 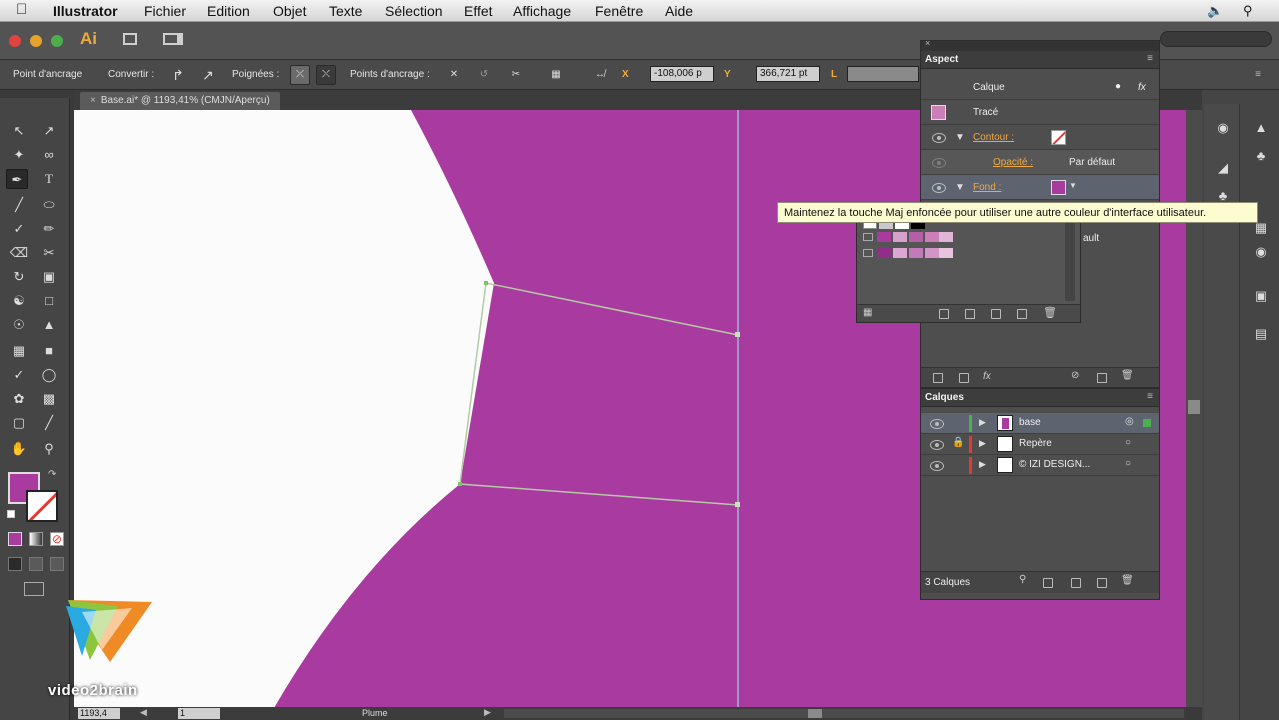 I want to click on scale-tool-icon: ▣, so click(x=49, y=277).